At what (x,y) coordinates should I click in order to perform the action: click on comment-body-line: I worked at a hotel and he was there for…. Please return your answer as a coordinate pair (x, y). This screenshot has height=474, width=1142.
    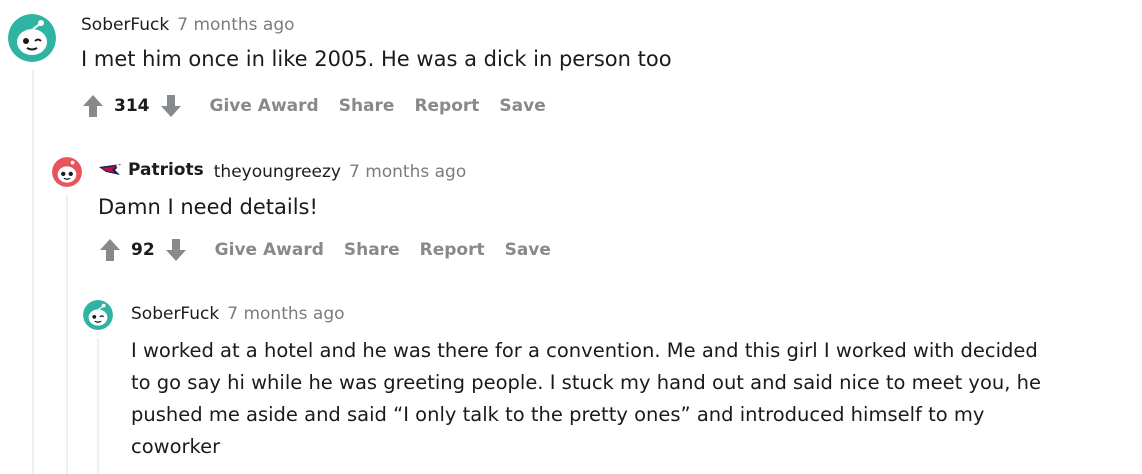
    Looking at the image, I should click on (584, 350).